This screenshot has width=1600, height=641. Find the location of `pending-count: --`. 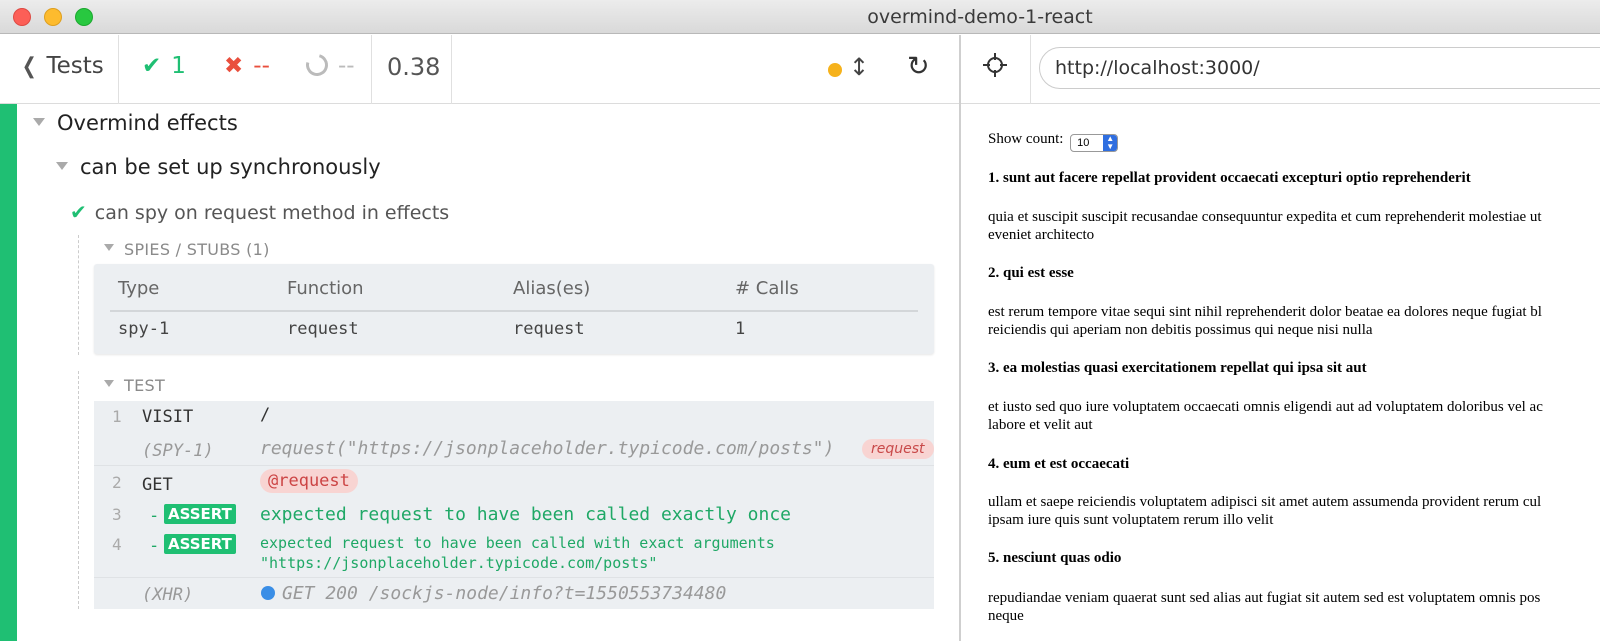

pending-count: -- is located at coordinates (328, 65).